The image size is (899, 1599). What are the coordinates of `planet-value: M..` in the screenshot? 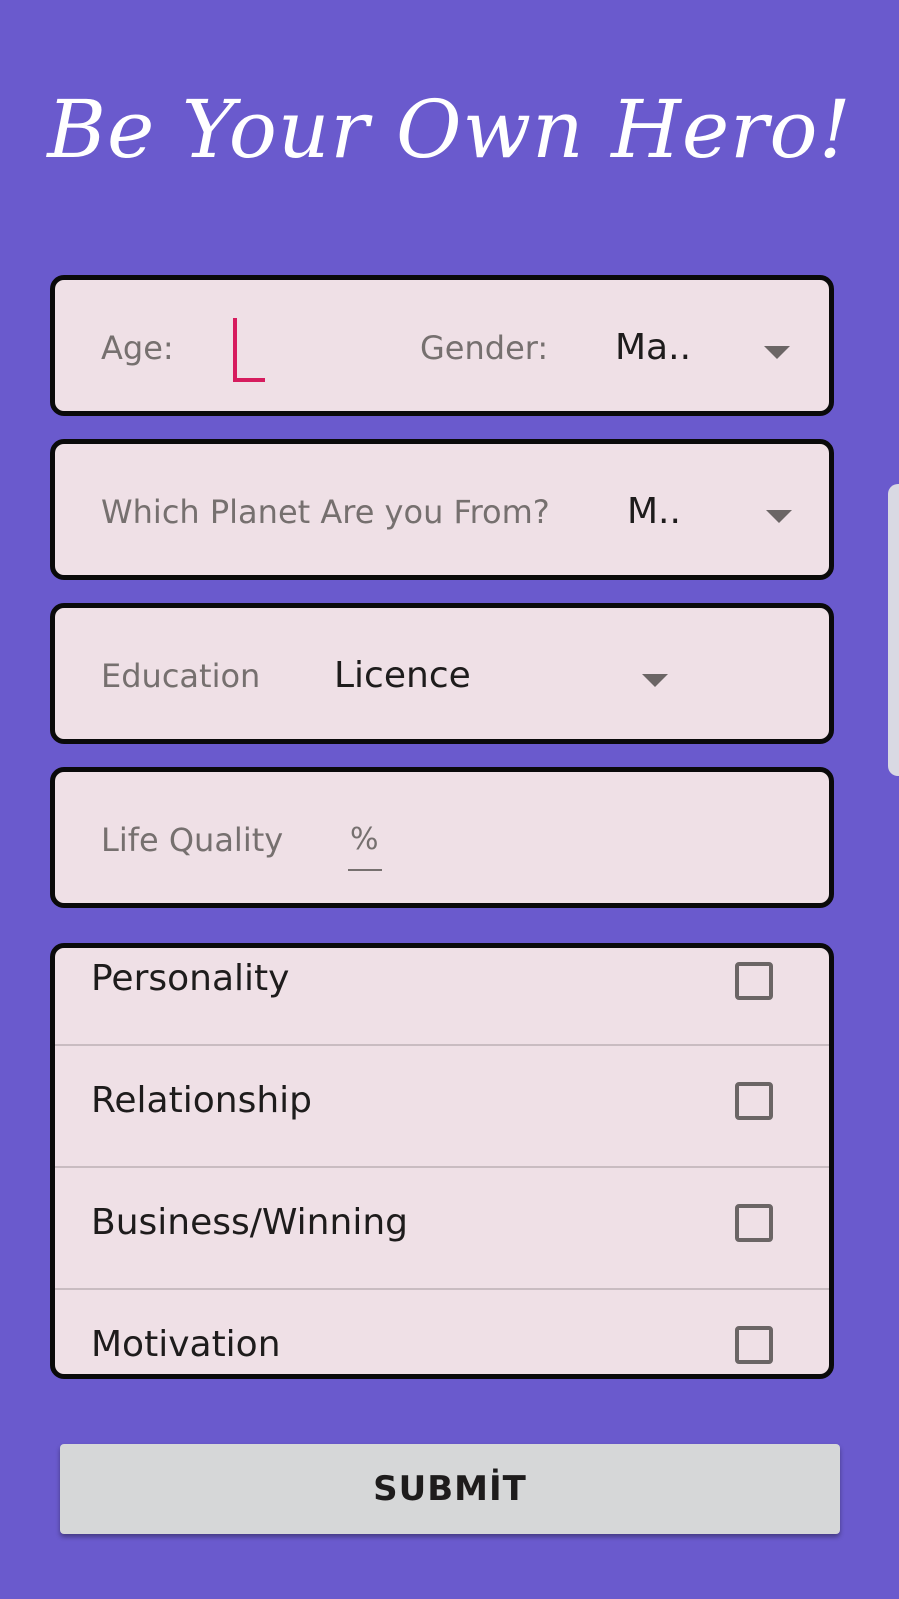 It's located at (654, 511).